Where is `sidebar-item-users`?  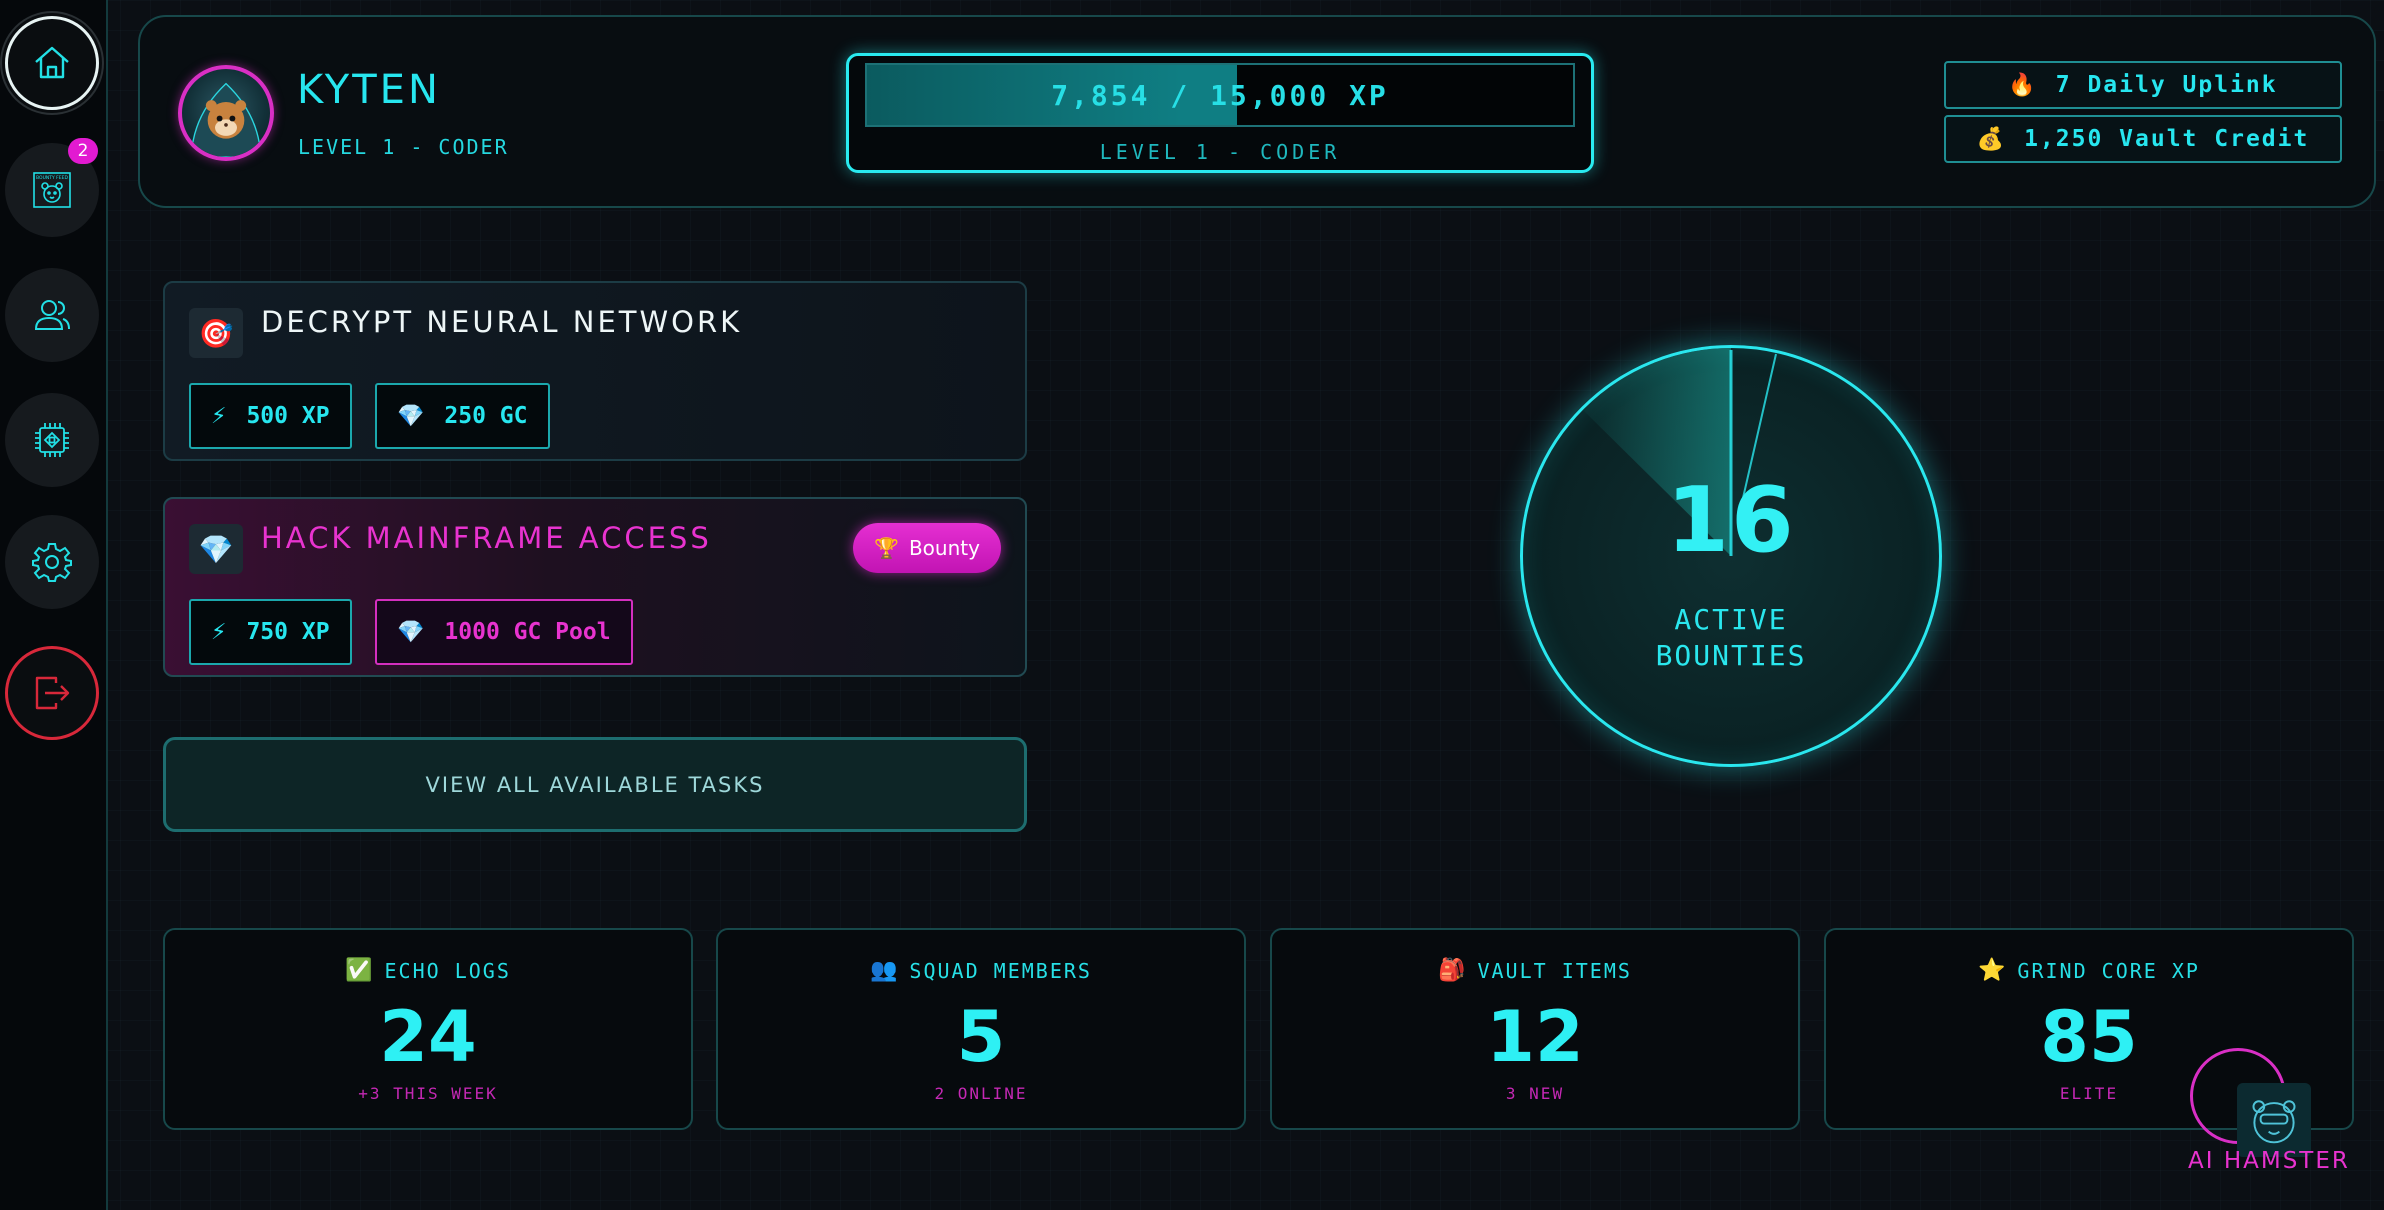
sidebar-item-users is located at coordinates (52, 315).